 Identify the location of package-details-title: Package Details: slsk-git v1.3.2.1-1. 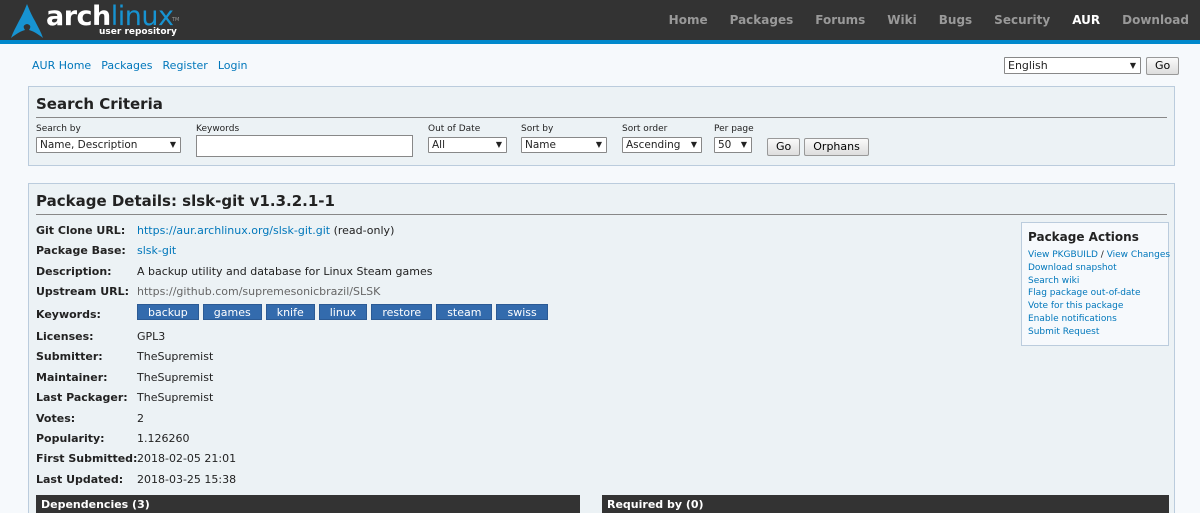
(601, 203).